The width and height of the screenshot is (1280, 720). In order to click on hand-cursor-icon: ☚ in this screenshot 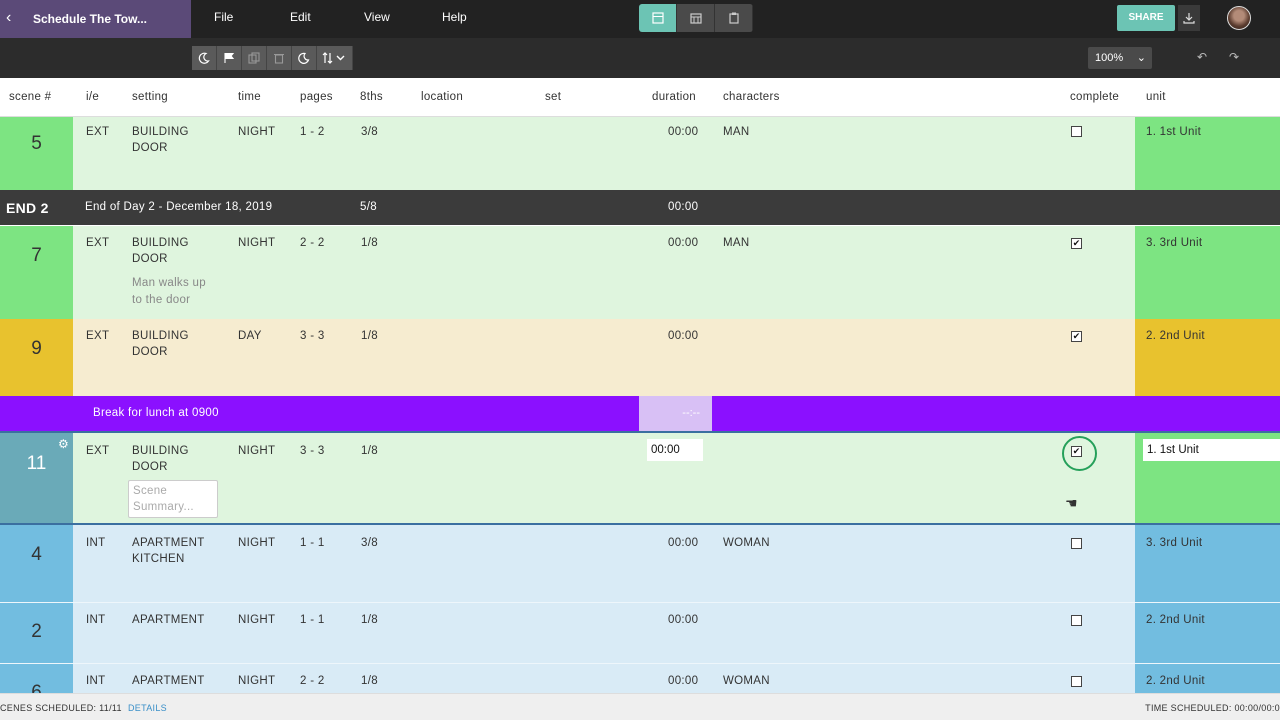, I will do `click(1071, 503)`.